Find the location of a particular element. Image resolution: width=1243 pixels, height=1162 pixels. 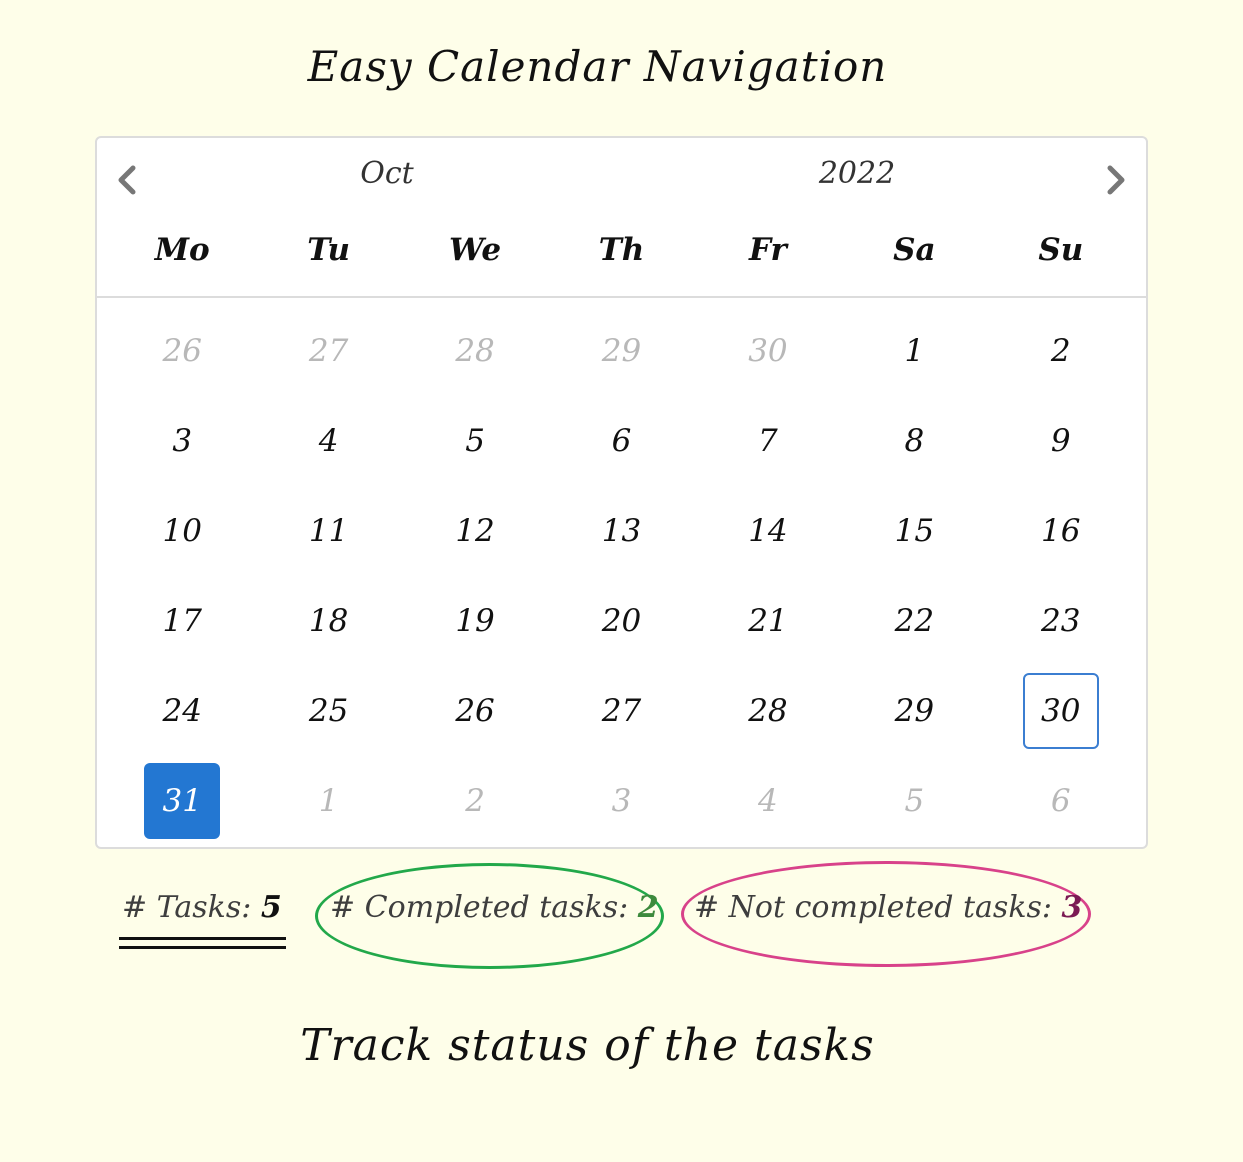

weekday-header: Mo Tu We Th Fr Sa Su is located at coordinates (621, 250).